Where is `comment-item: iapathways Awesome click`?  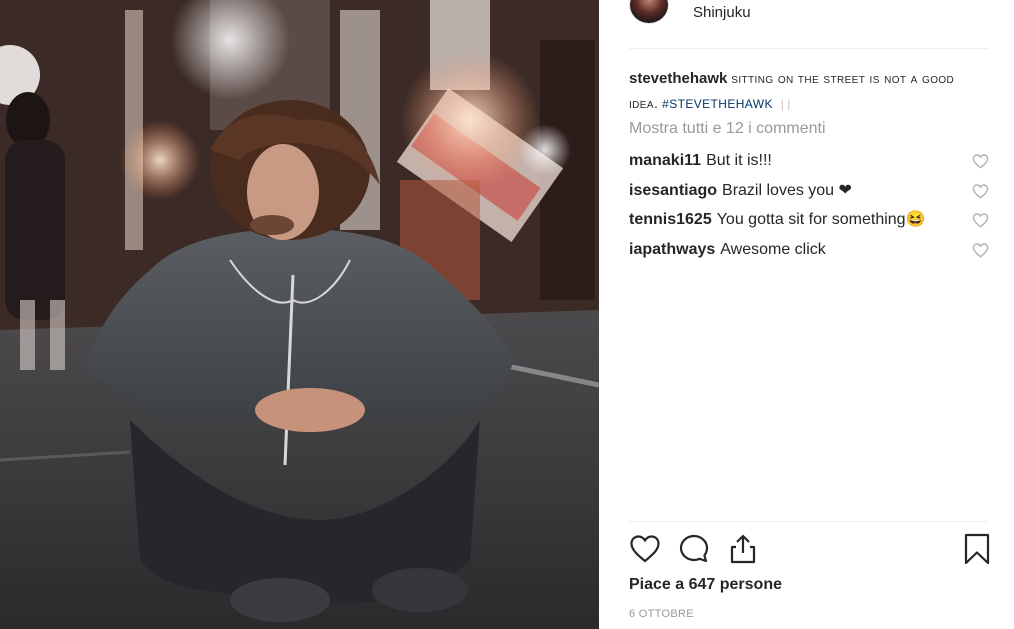 comment-item: iapathways Awesome click is located at coordinates (809, 254).